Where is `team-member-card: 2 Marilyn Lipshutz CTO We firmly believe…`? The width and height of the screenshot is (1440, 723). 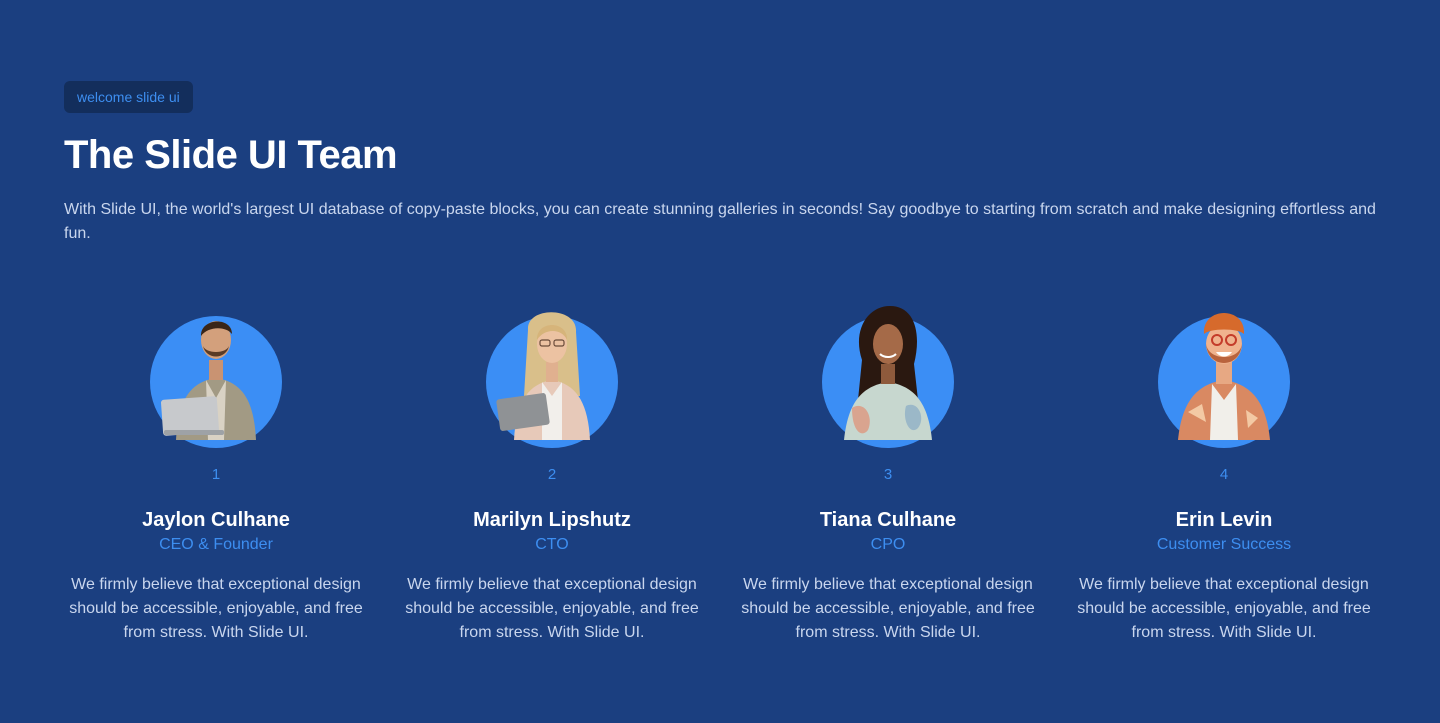 team-member-card: 2 Marilyn Lipshutz CTO We firmly believe… is located at coordinates (552, 472).